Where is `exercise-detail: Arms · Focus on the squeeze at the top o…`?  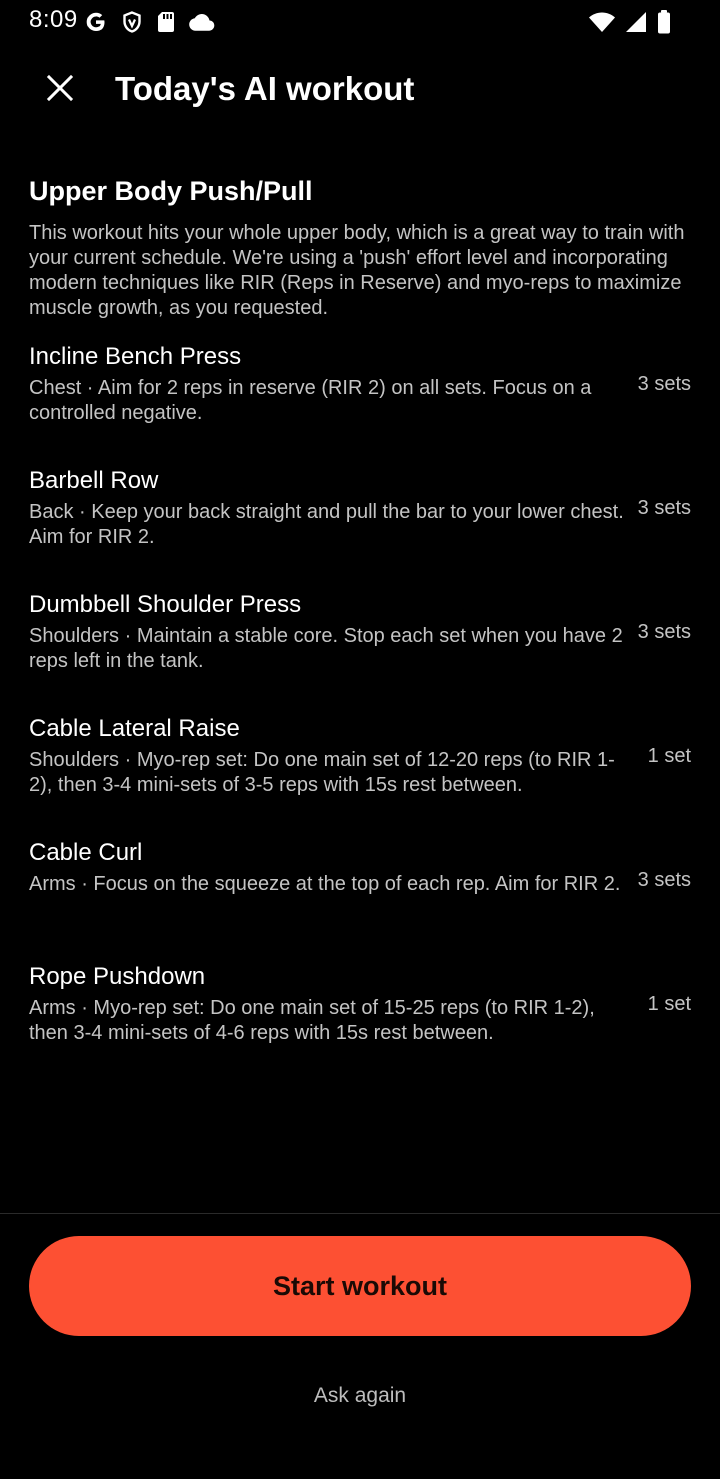 exercise-detail: Arms · Focus on the squeeze at the top o… is located at coordinates (325, 884).